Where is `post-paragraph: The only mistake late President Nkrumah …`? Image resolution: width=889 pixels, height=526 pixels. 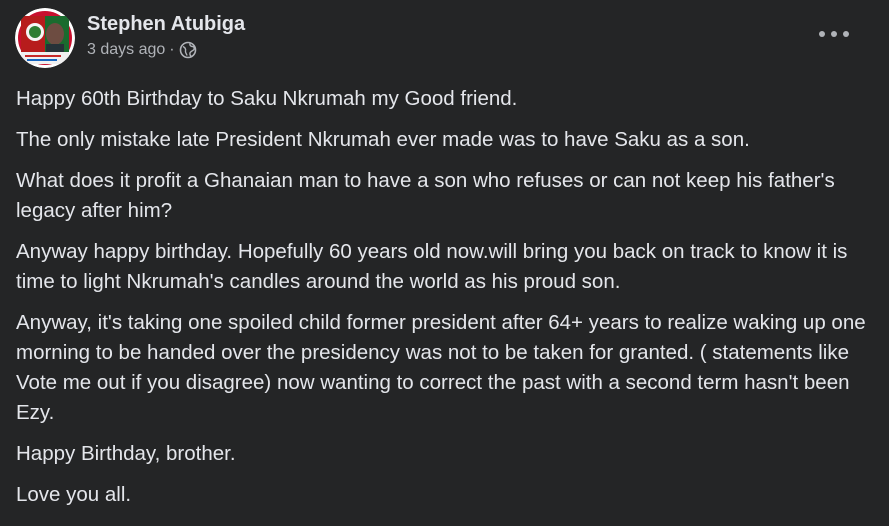
post-paragraph: The only mistake late President Nkrumah … is located at coordinates (383, 139).